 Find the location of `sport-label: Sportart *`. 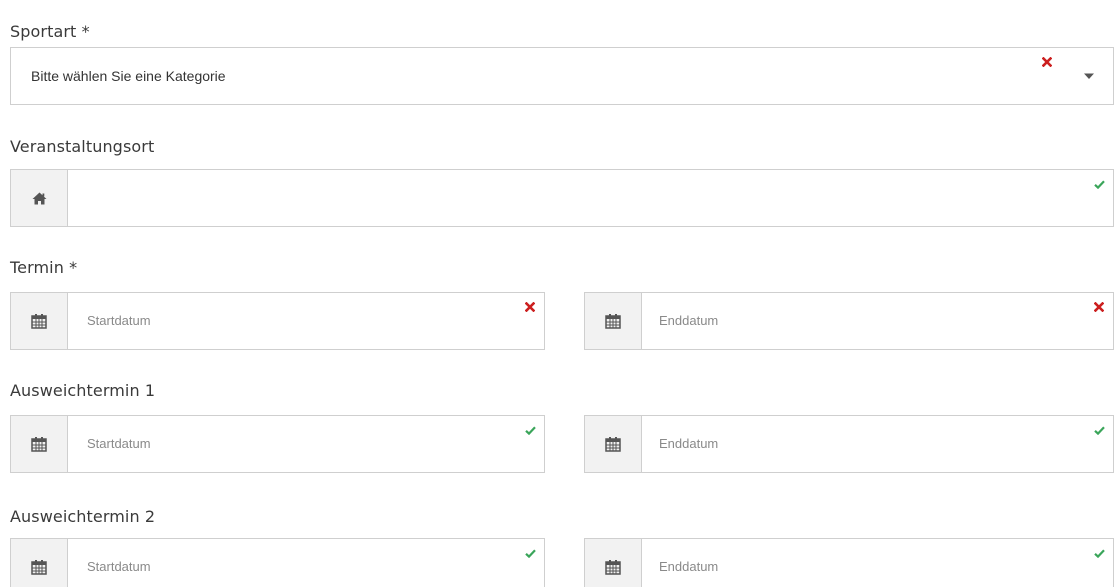

sport-label: Sportart * is located at coordinates (50, 31).